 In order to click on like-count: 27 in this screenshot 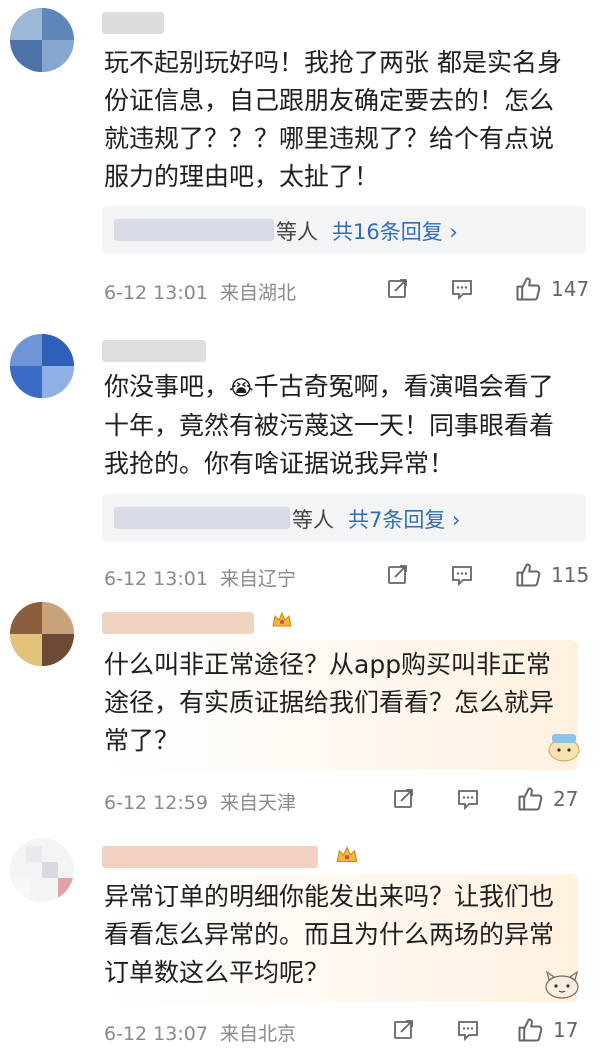, I will do `click(566, 799)`.